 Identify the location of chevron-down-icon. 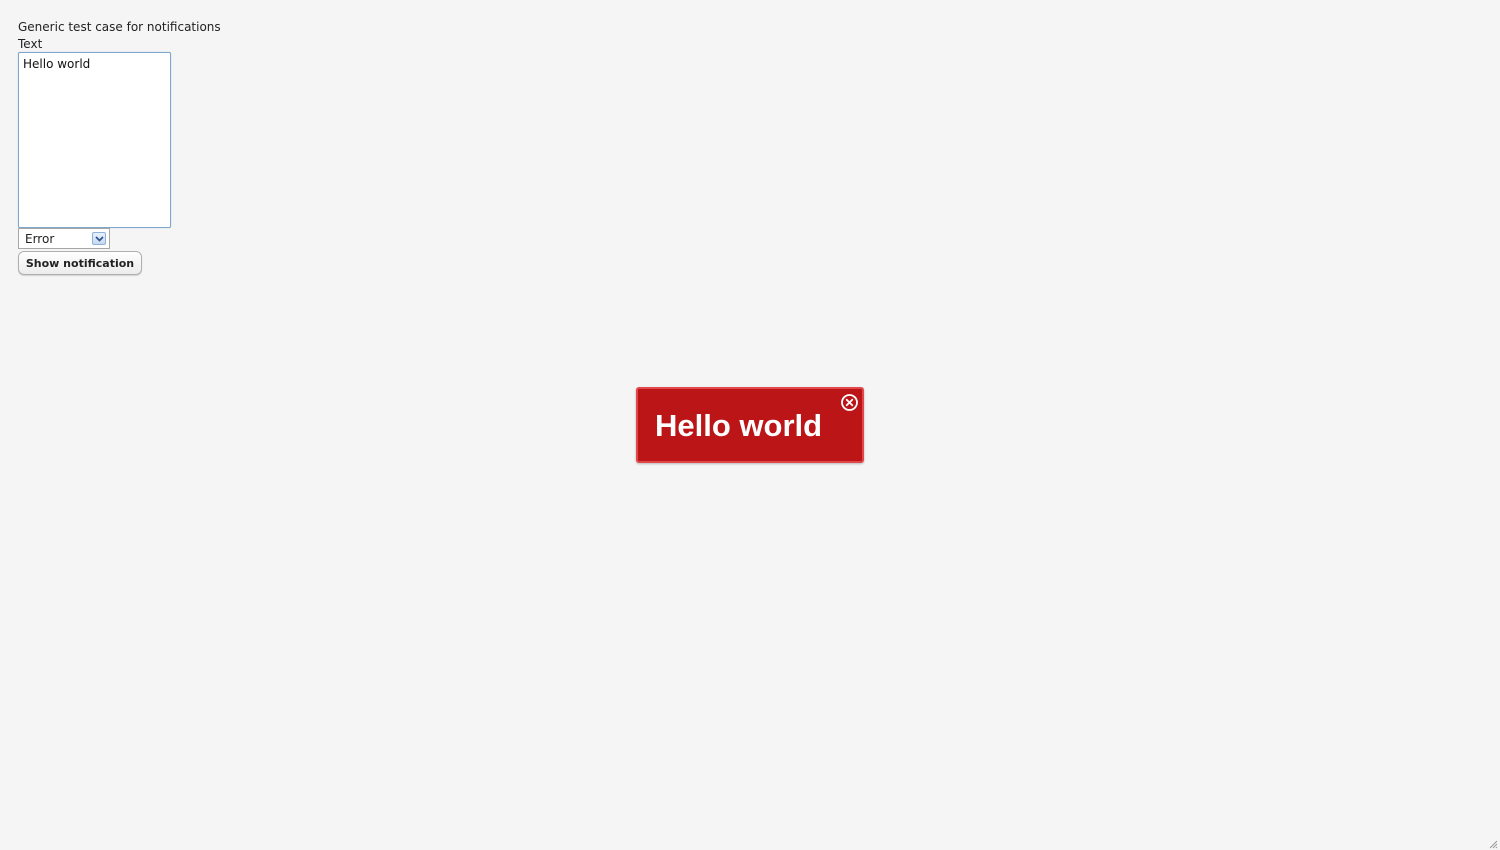
(99, 238).